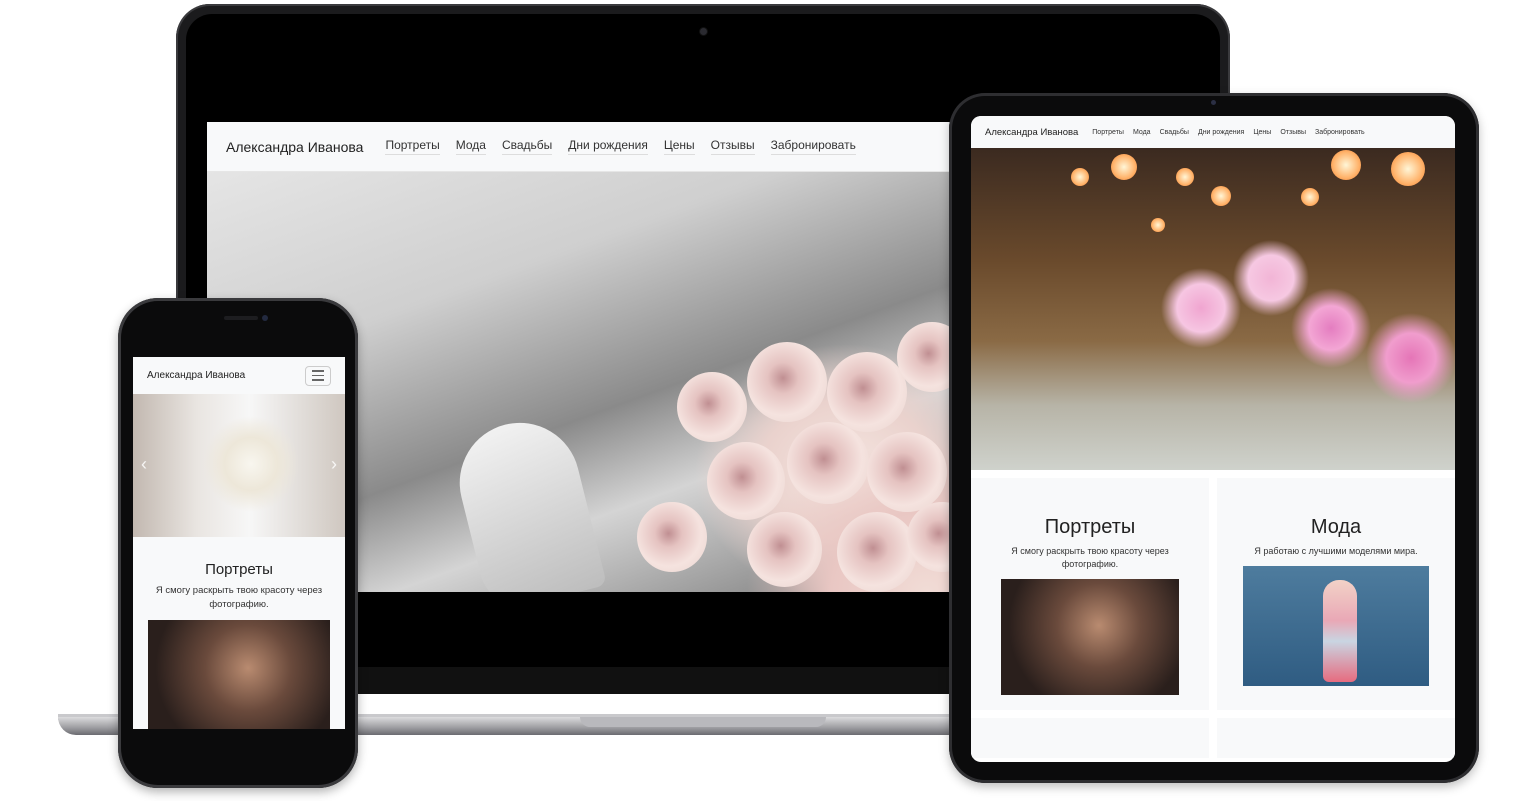  What do you see at coordinates (265, 318) in the screenshot?
I see `phone-camera-icon` at bounding box center [265, 318].